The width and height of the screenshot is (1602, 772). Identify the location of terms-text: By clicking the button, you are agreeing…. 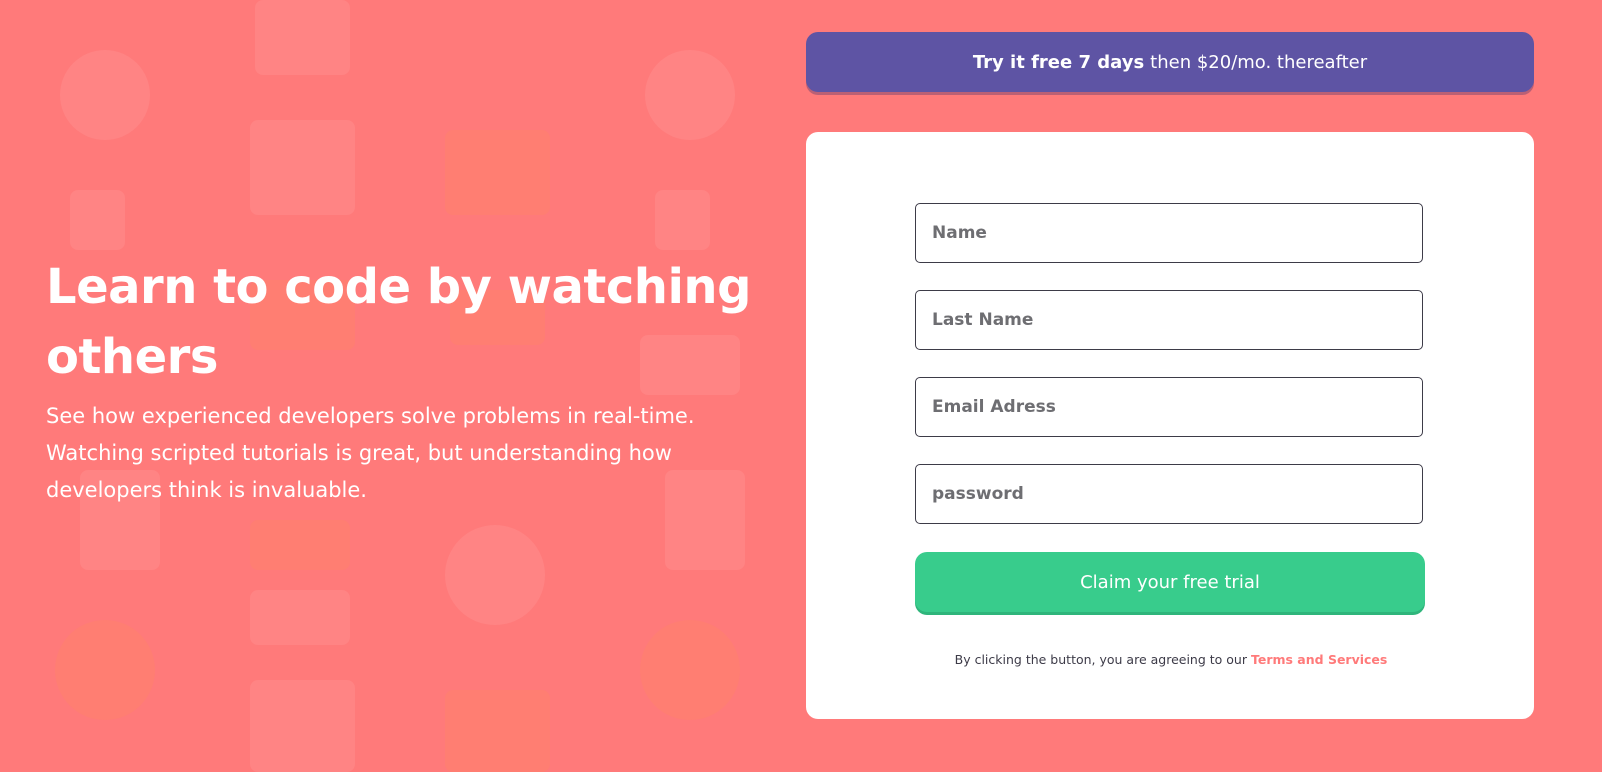
(1100, 659).